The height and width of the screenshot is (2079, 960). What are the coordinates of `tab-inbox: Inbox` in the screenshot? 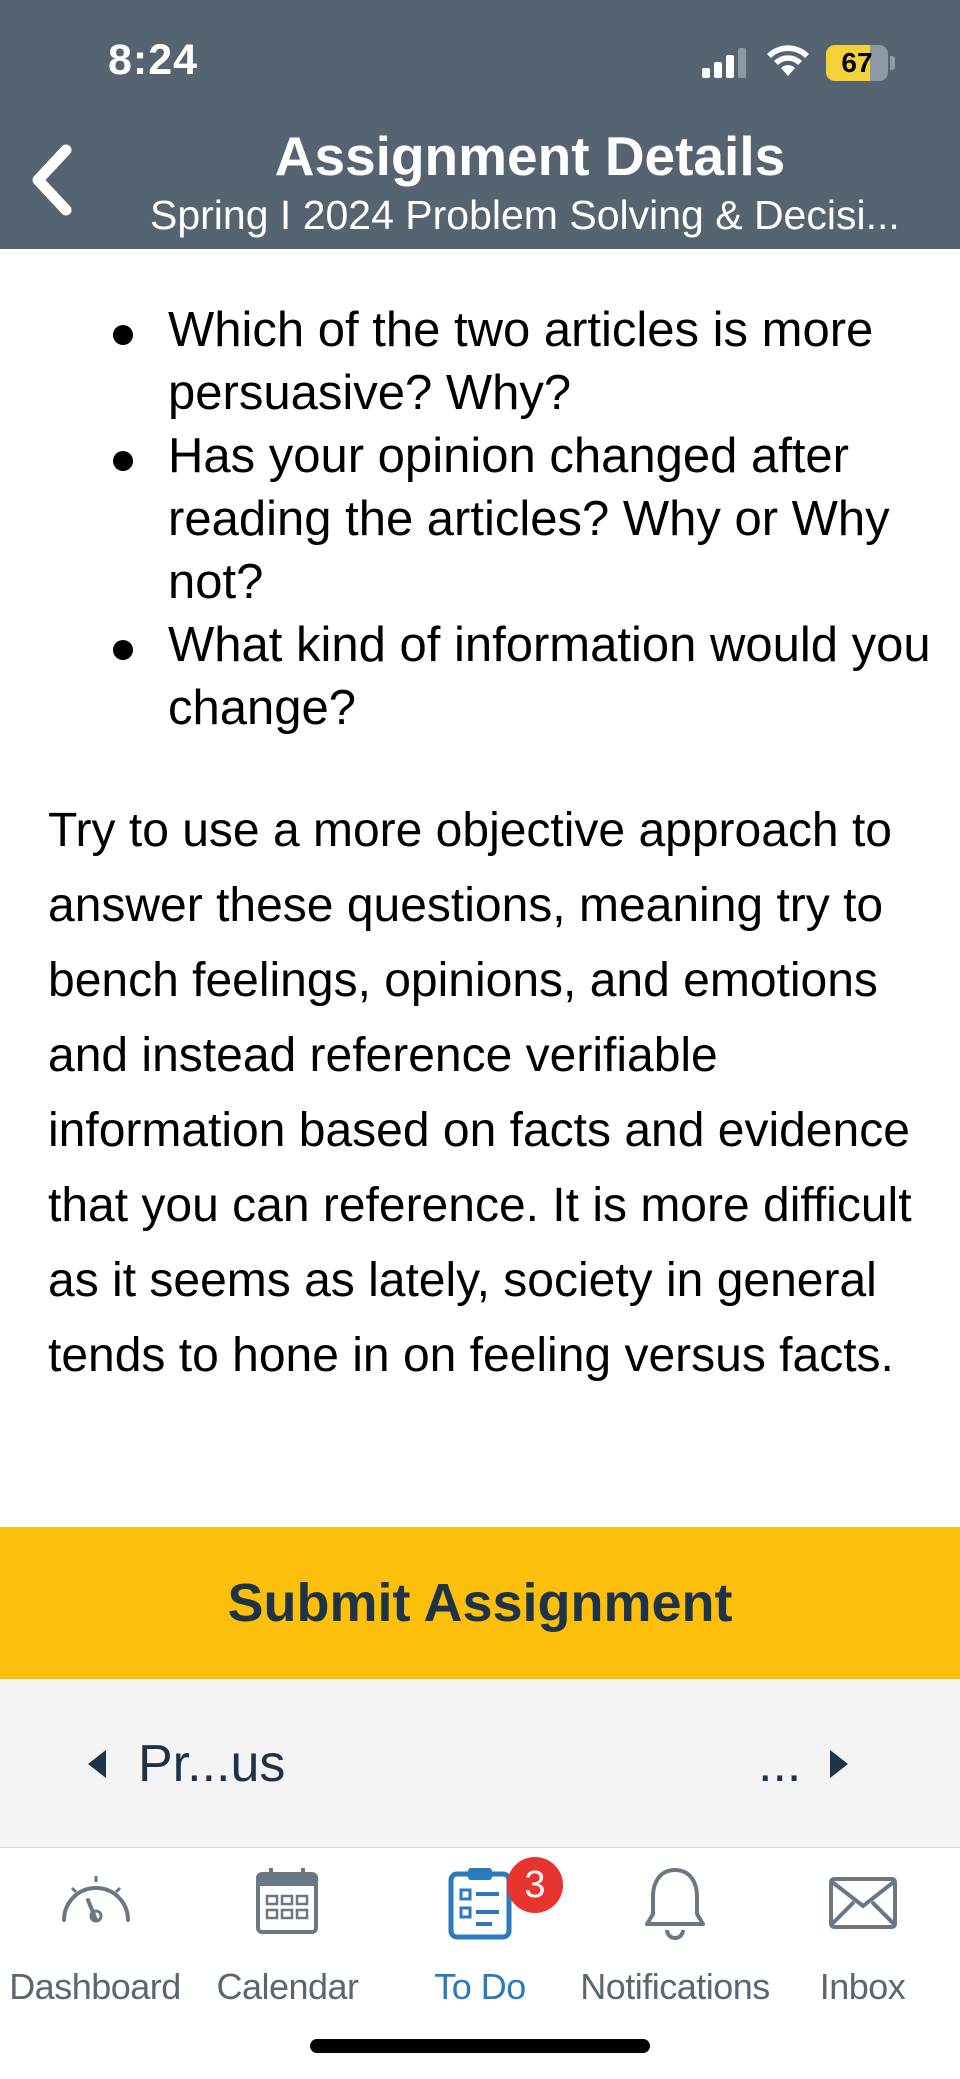 It's located at (862, 1928).